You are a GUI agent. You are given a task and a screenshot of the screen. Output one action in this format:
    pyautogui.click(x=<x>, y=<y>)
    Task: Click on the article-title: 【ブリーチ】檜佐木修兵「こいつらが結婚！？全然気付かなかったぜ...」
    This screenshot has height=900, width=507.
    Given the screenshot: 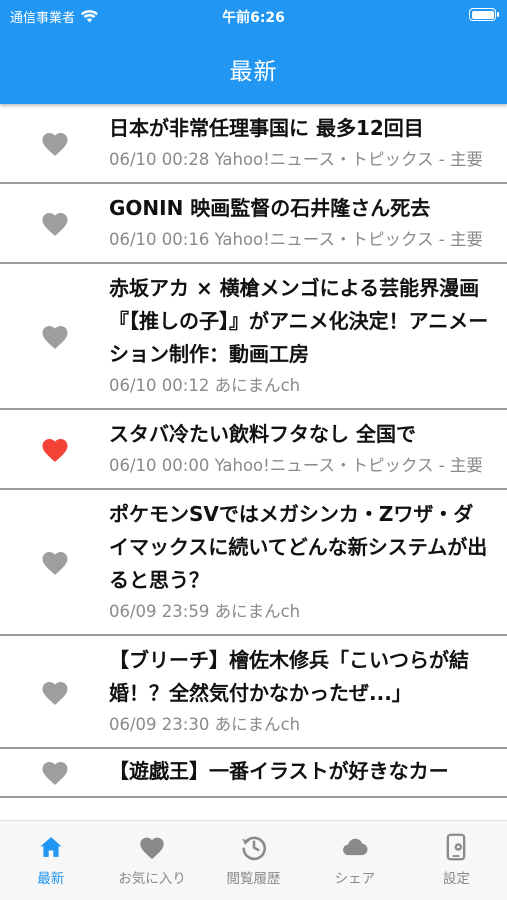 What is the action you would take?
    pyautogui.click(x=289, y=676)
    